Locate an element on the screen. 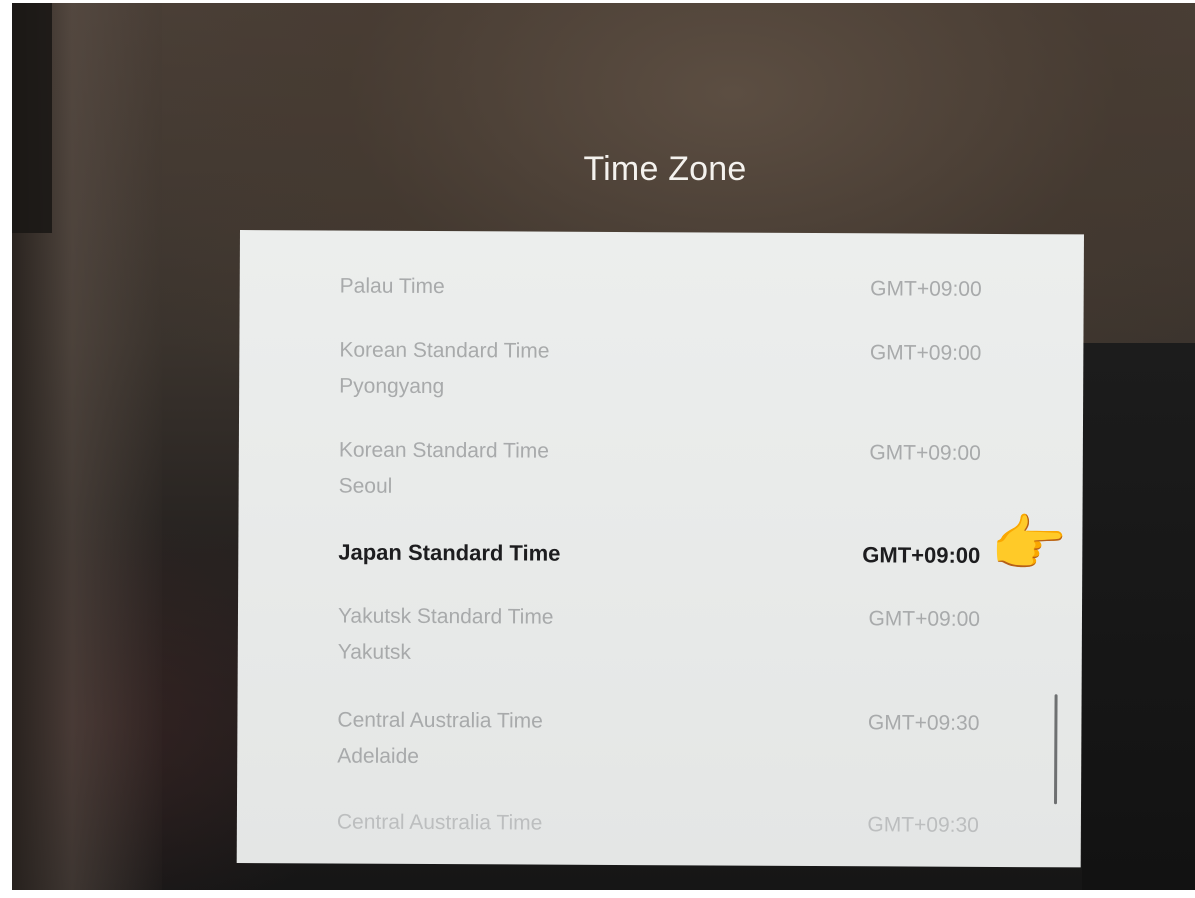 Image resolution: width=1195 pixels, height=898 pixels. time-zone-item: Central Australia Time GMT+09:30 is located at coordinates (667, 836).